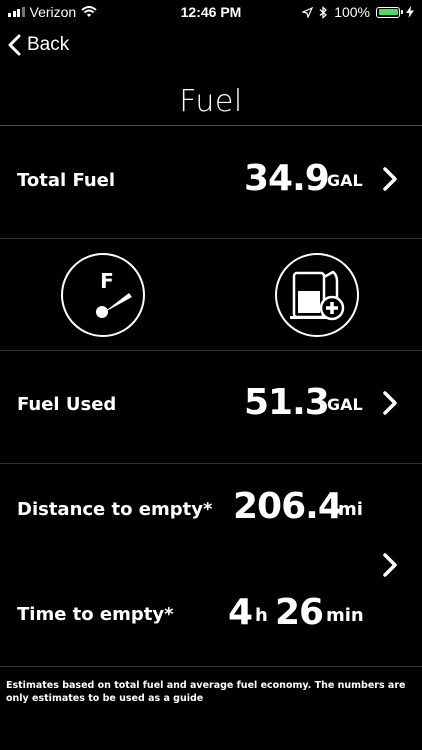  I want to click on time-to-empty-label: Time to empty*, so click(95, 614).